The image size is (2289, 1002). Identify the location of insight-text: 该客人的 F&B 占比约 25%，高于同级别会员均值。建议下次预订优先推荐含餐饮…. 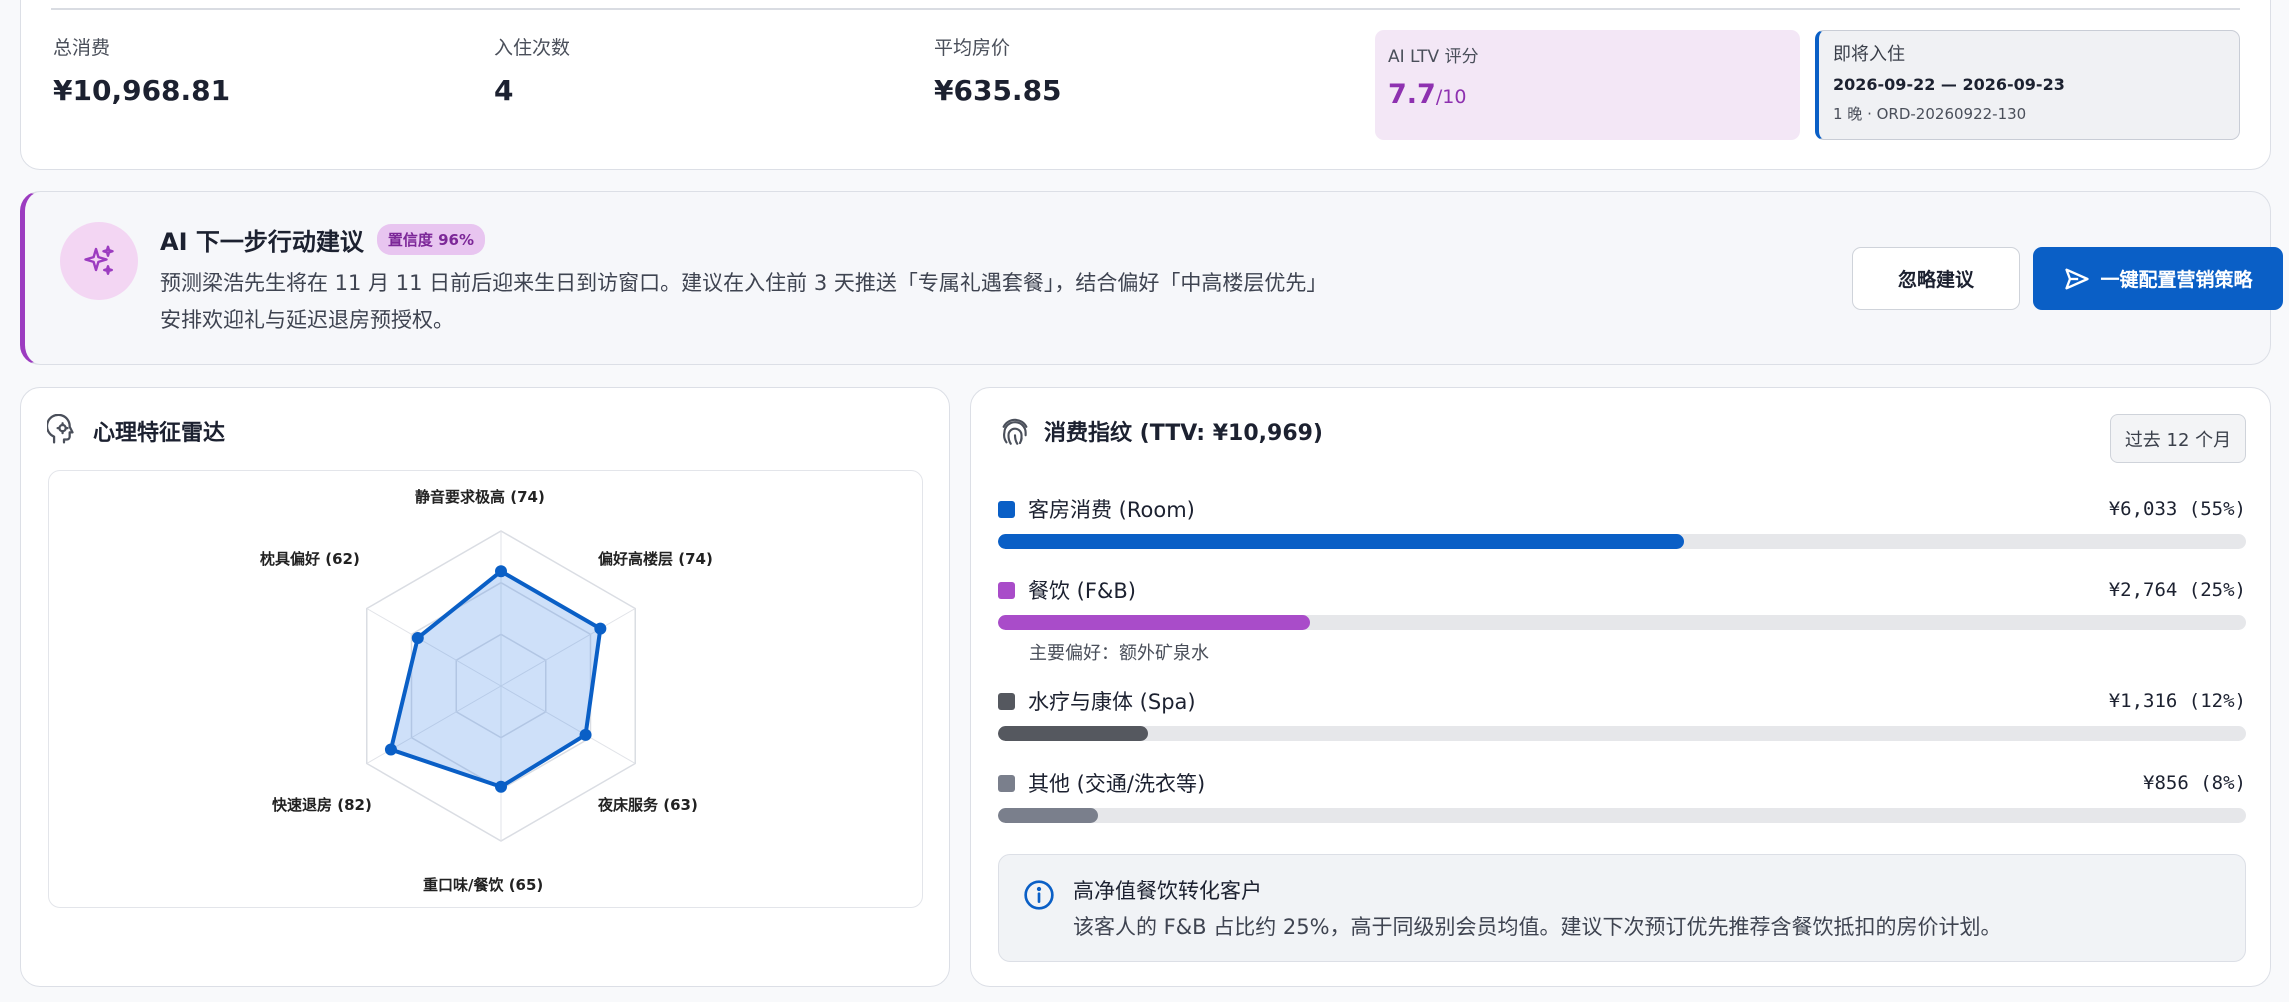
(1537, 927).